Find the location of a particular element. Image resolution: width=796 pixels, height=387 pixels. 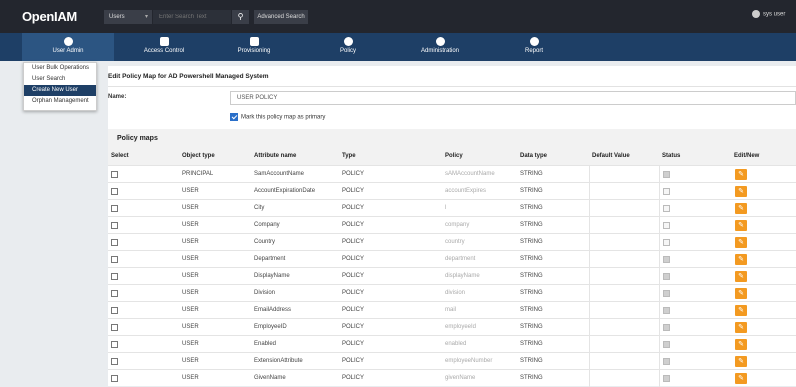

column-header: Policy is located at coordinates (454, 156).